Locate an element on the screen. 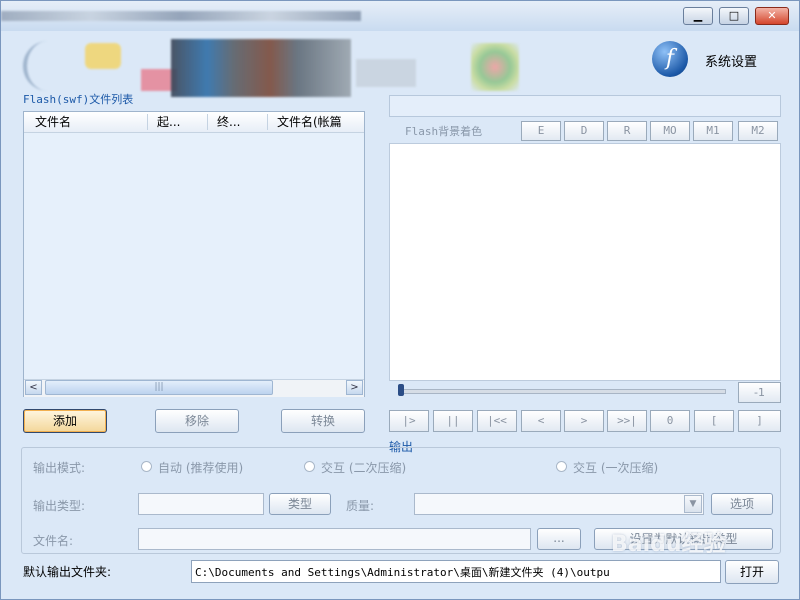  mode-auto-label: 自动 (推荐使用) is located at coordinates (200, 467).